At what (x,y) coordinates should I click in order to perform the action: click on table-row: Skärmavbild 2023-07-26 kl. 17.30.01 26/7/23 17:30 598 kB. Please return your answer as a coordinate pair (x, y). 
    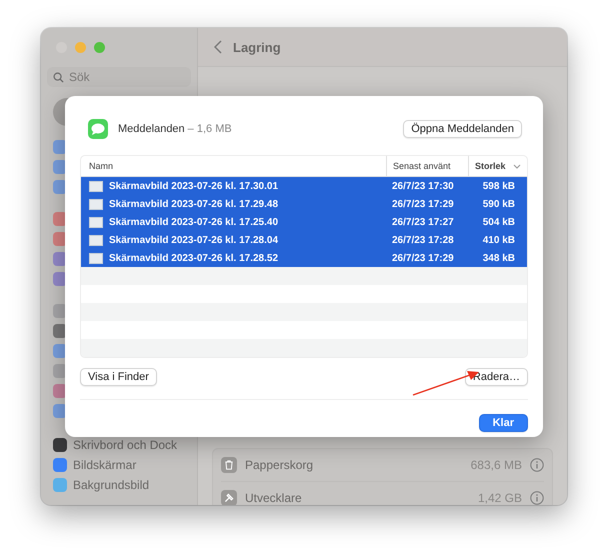
    Looking at the image, I should click on (304, 186).